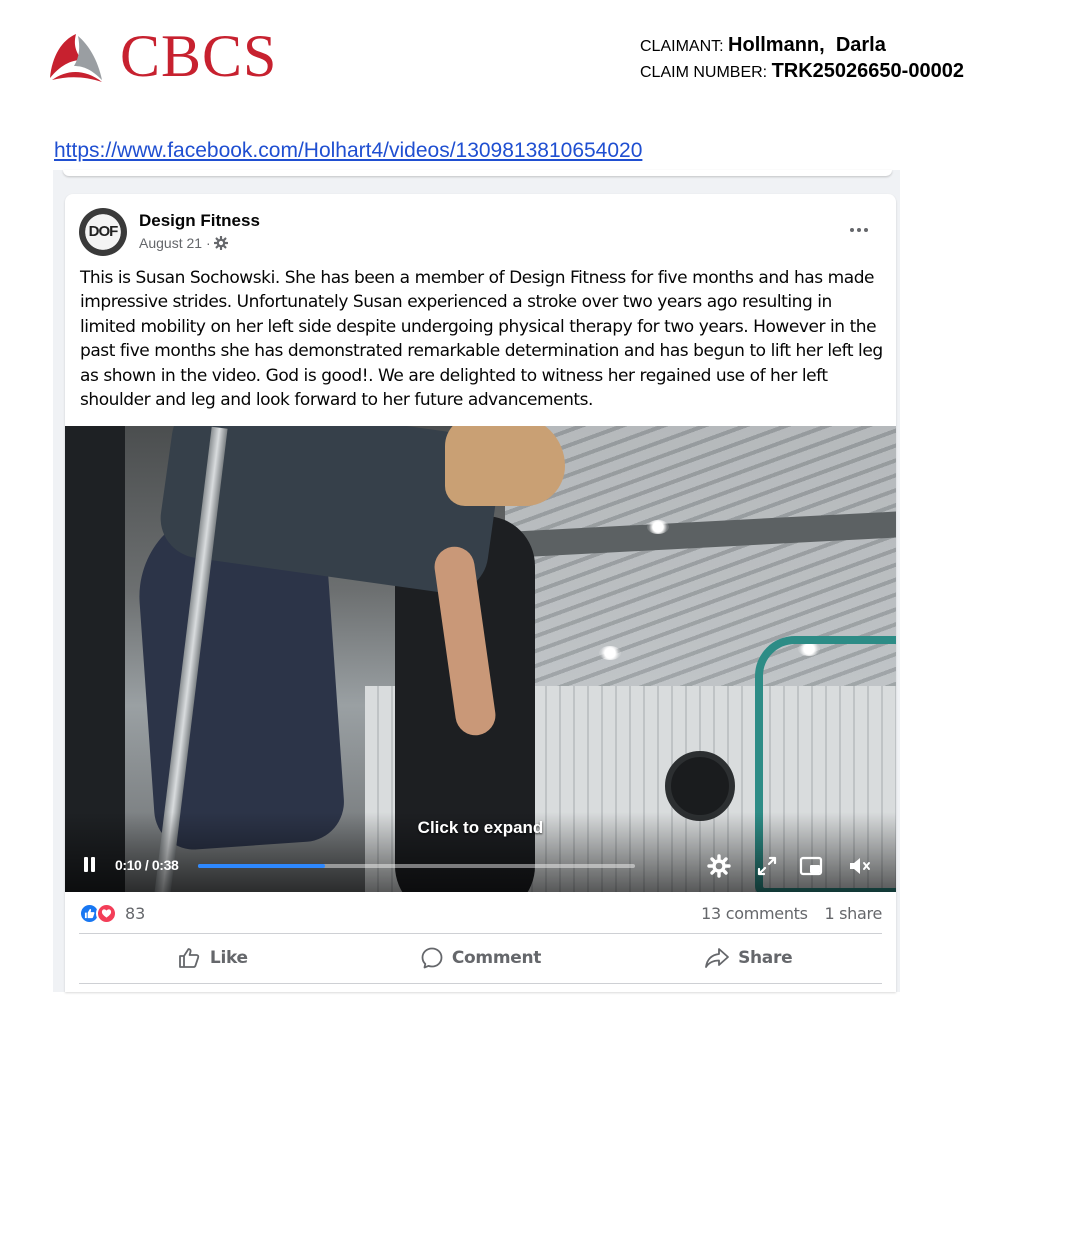 Image resolution: width=1086 pixels, height=1250 pixels. I want to click on page-name: Design Fitness, so click(199, 221).